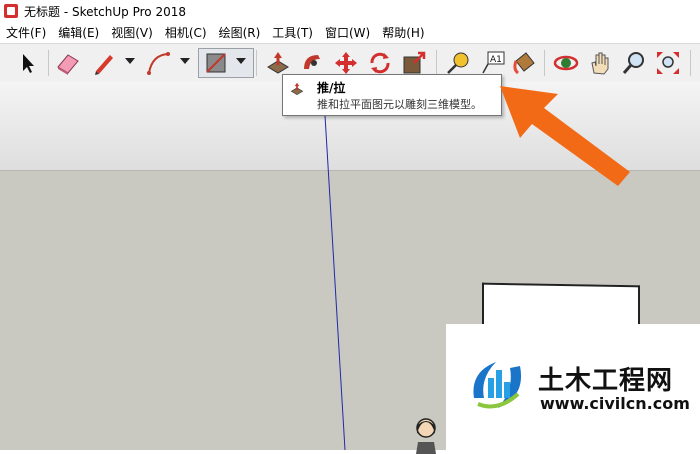  I want to click on pencil-dropdown-icon, so click(130, 61).